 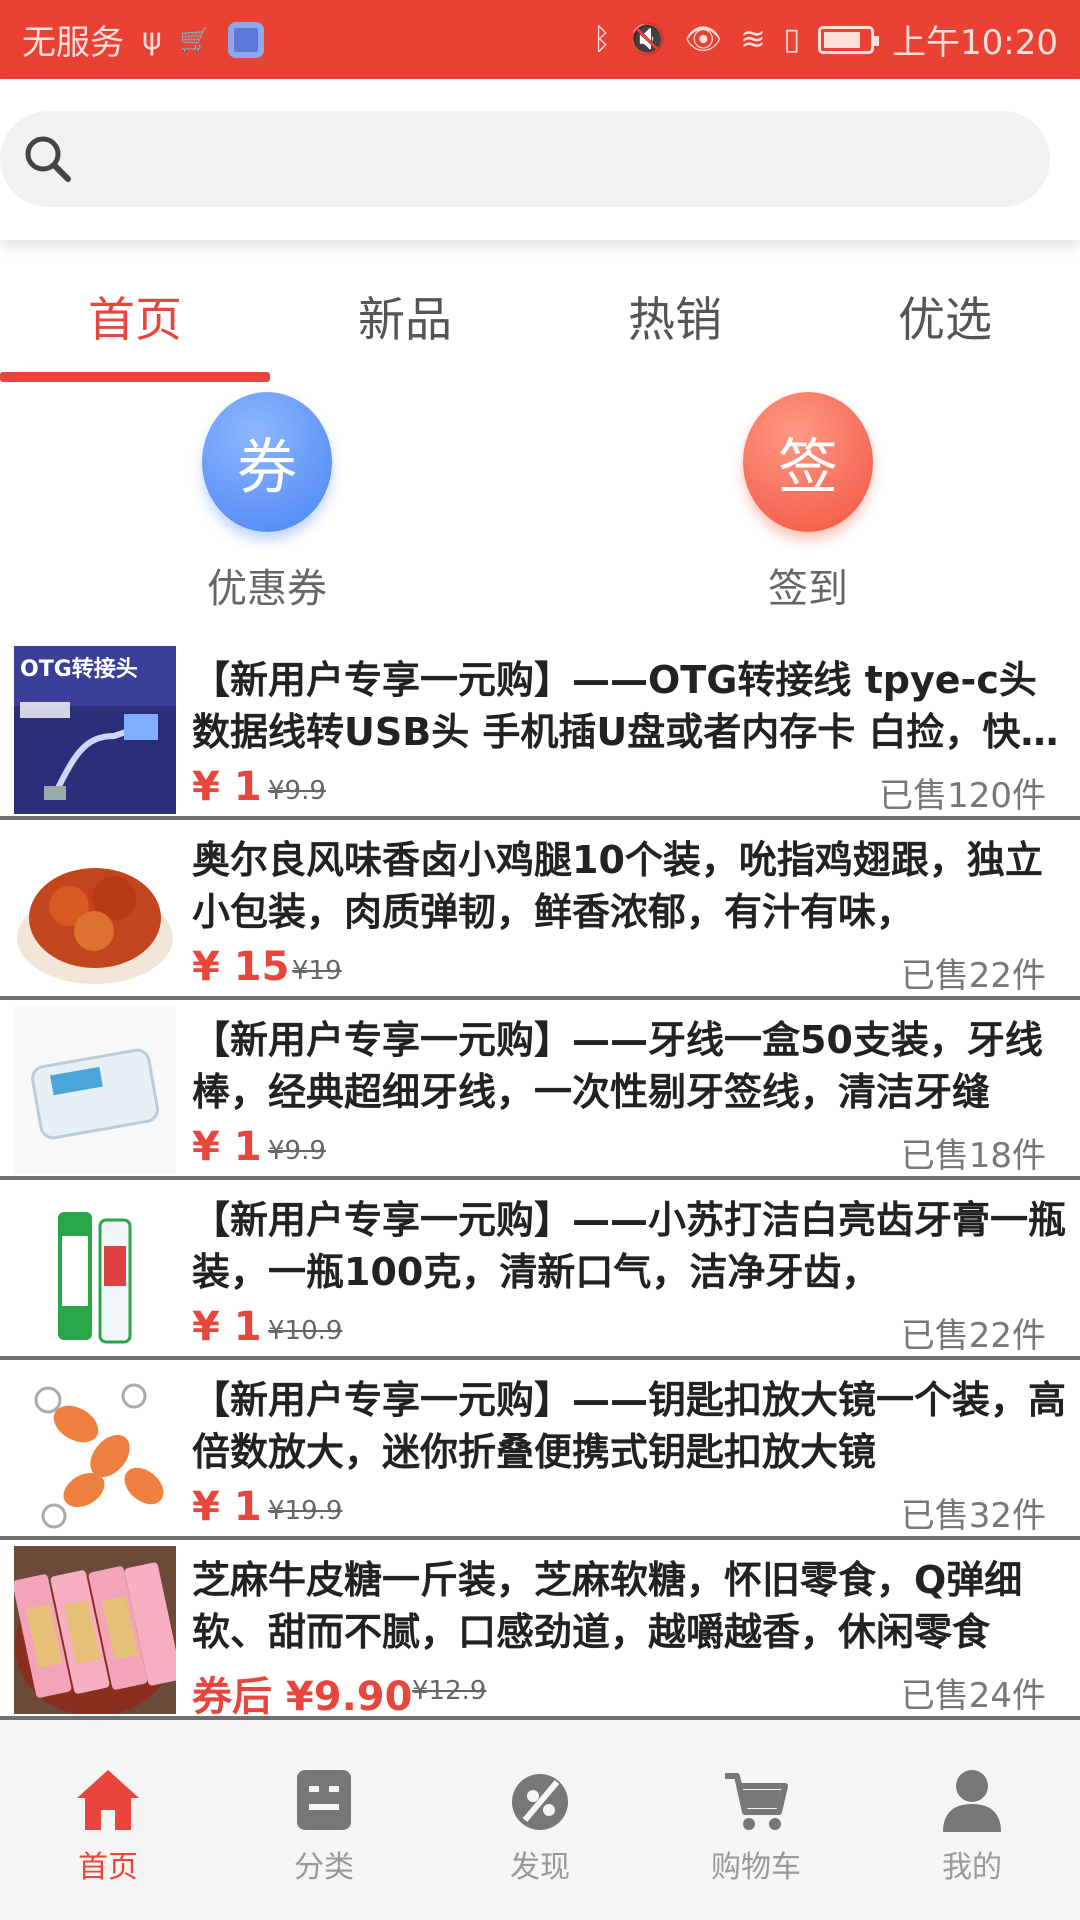 I want to click on carrier-text: 无服务, so click(x=73, y=43).